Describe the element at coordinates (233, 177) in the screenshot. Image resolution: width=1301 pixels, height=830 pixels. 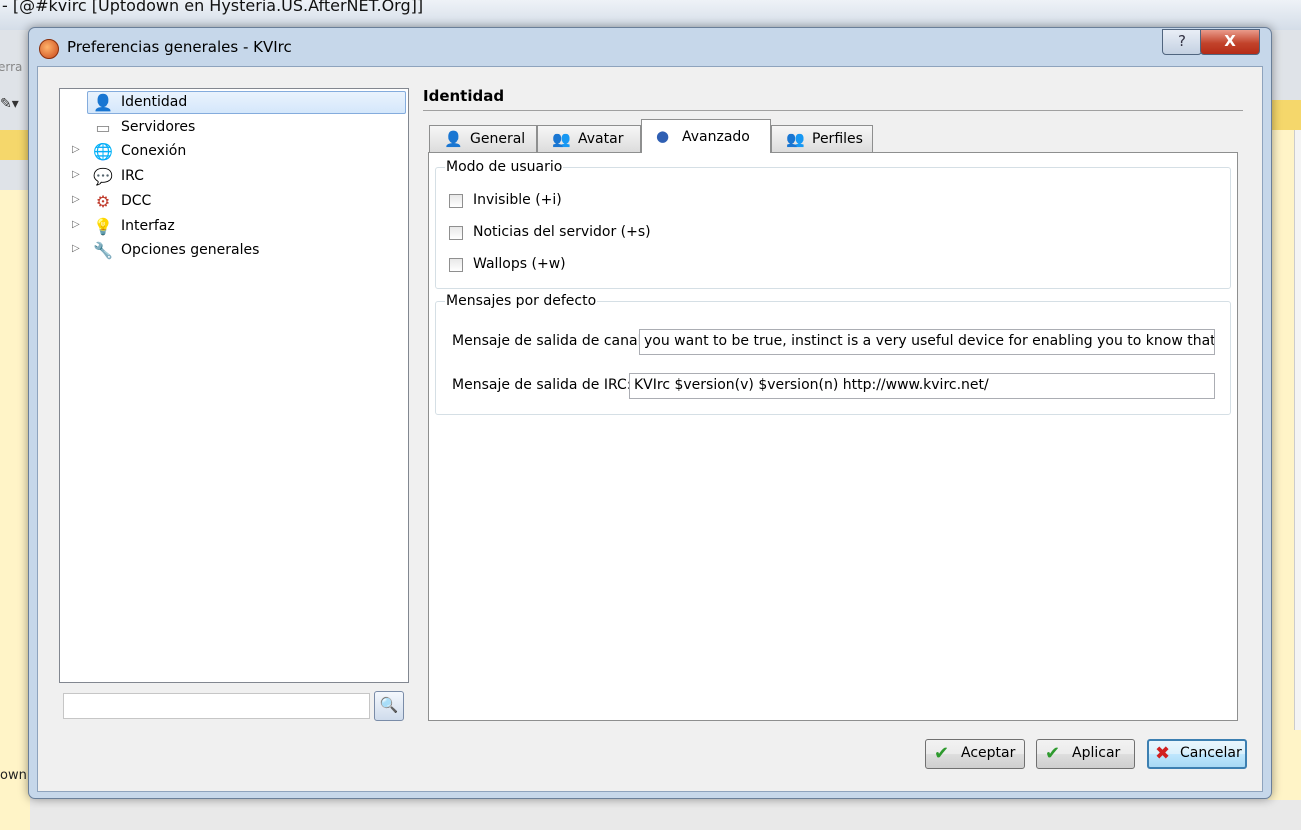
I see `tree-item: ▷ 💬 IRC` at that location.